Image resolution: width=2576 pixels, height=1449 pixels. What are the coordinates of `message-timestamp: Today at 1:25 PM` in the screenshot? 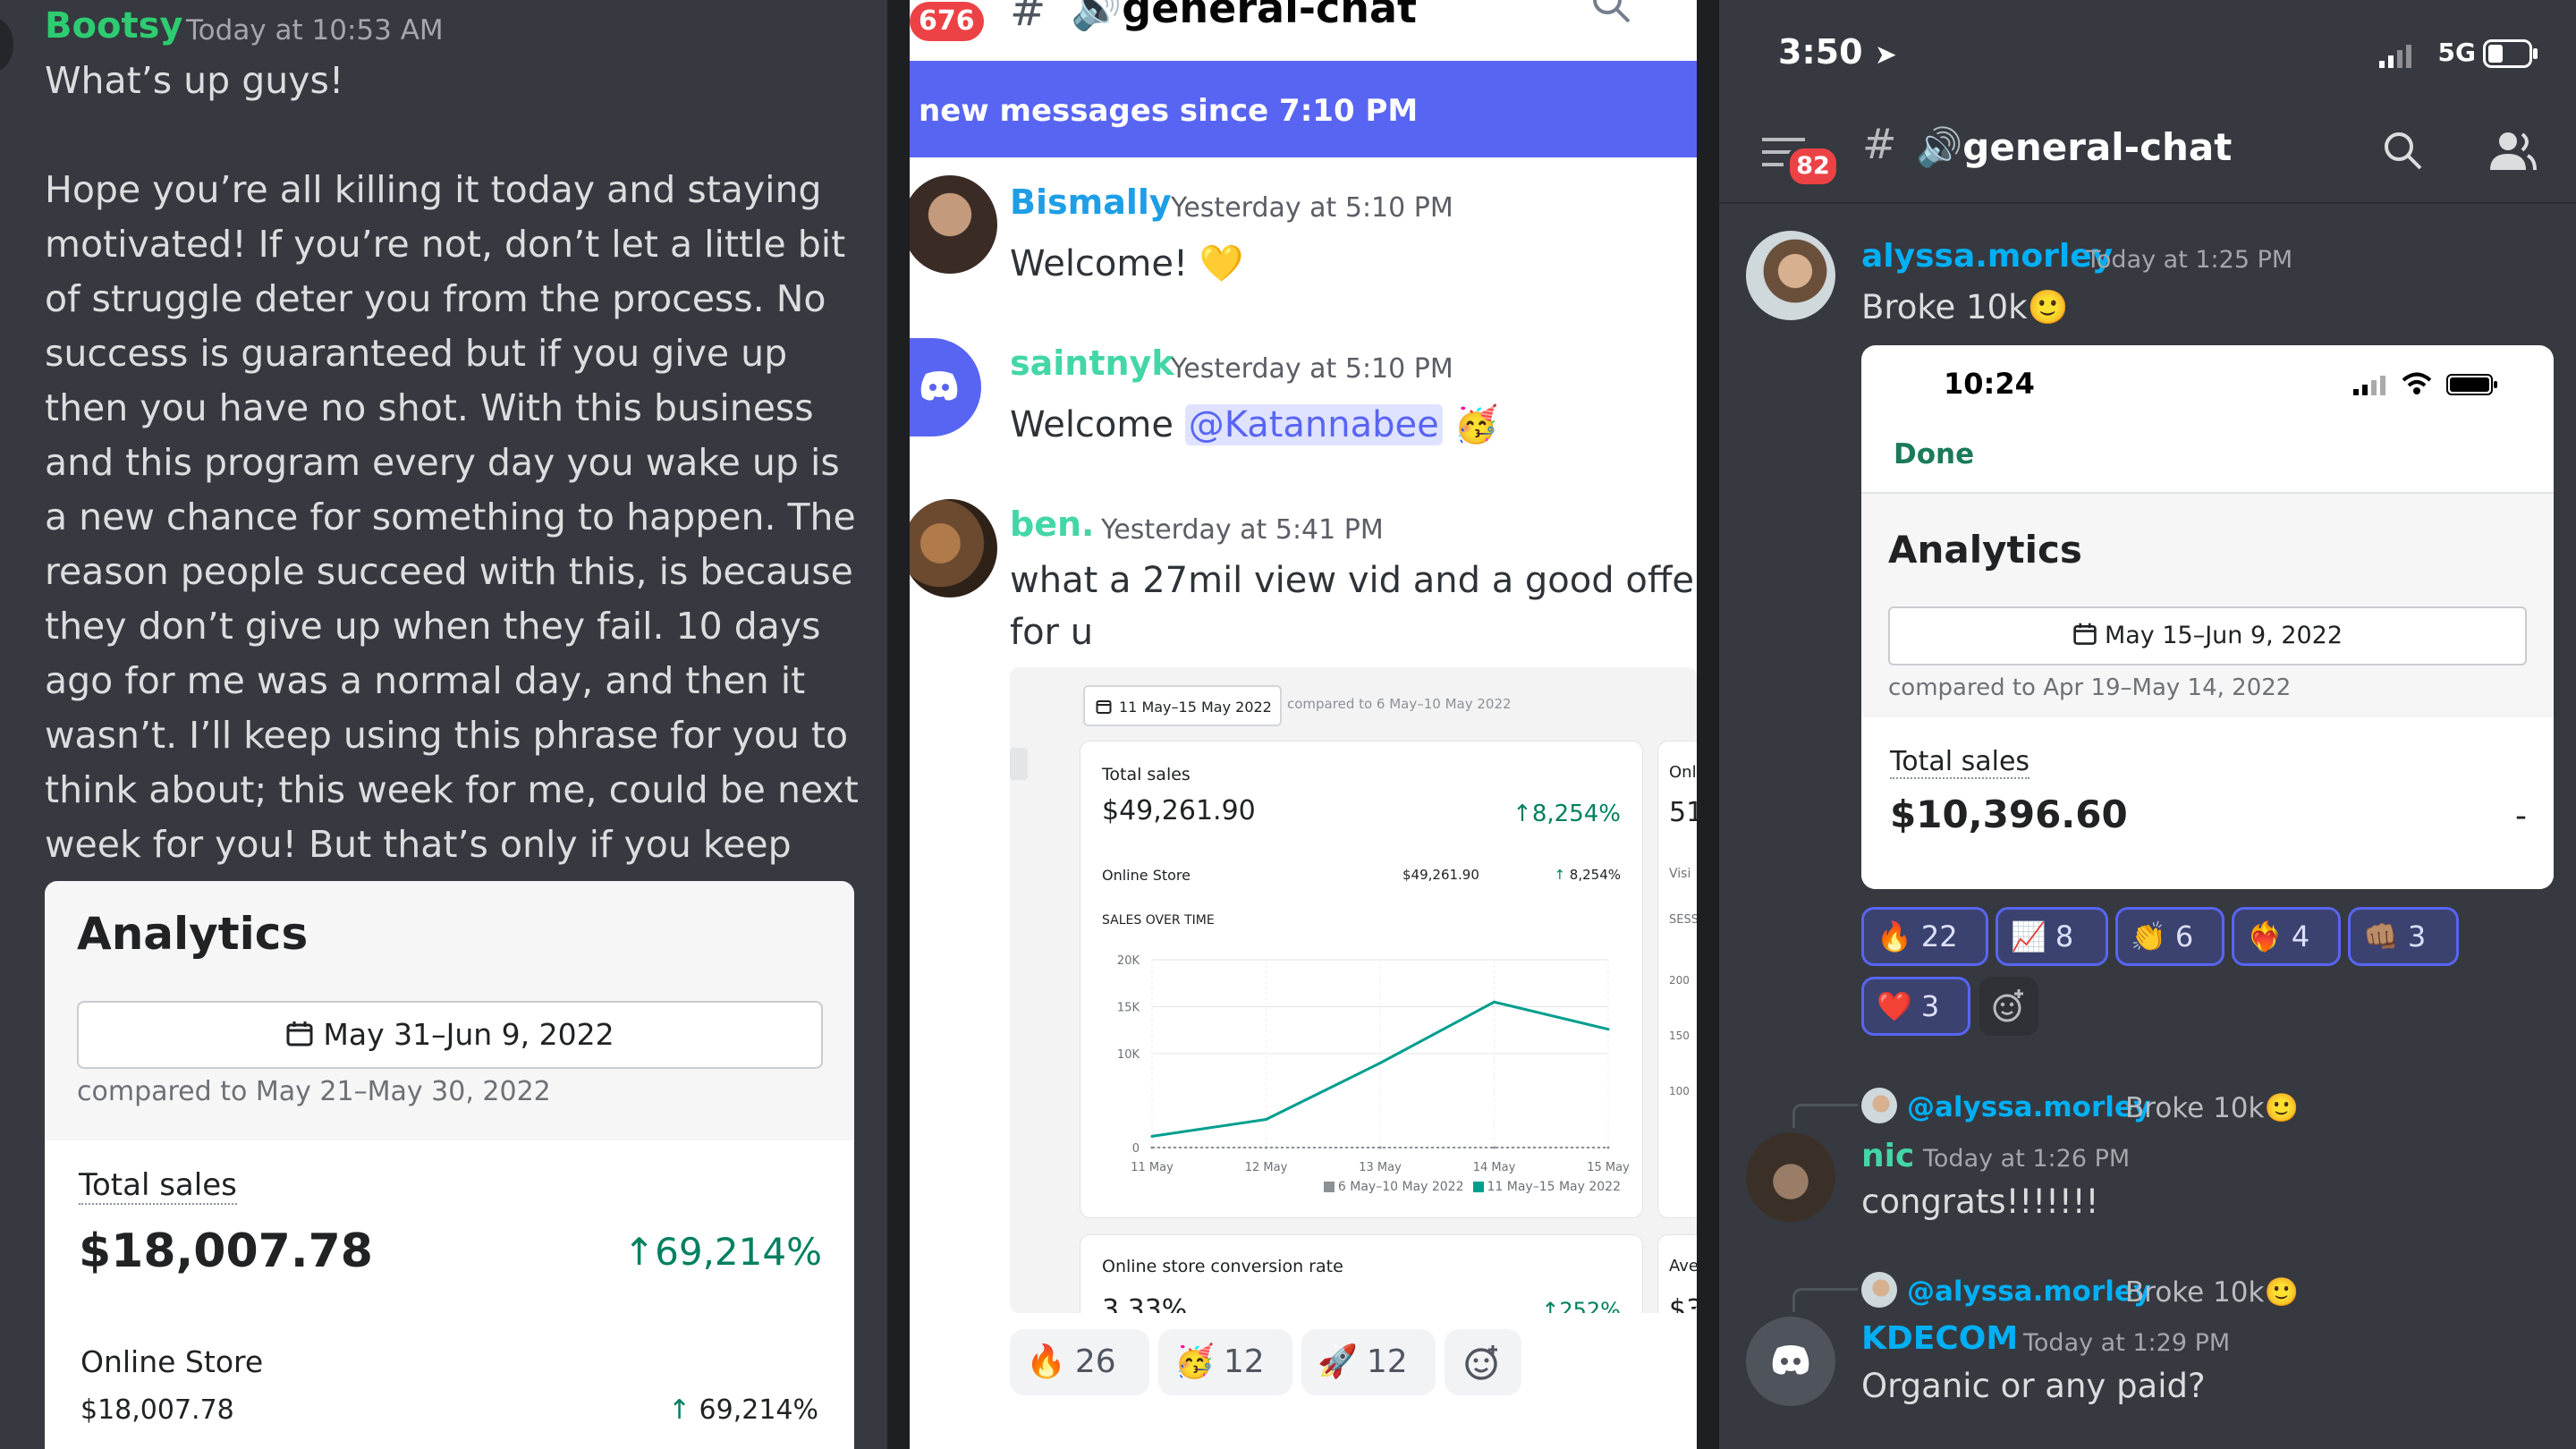 It's located at (2189, 260).